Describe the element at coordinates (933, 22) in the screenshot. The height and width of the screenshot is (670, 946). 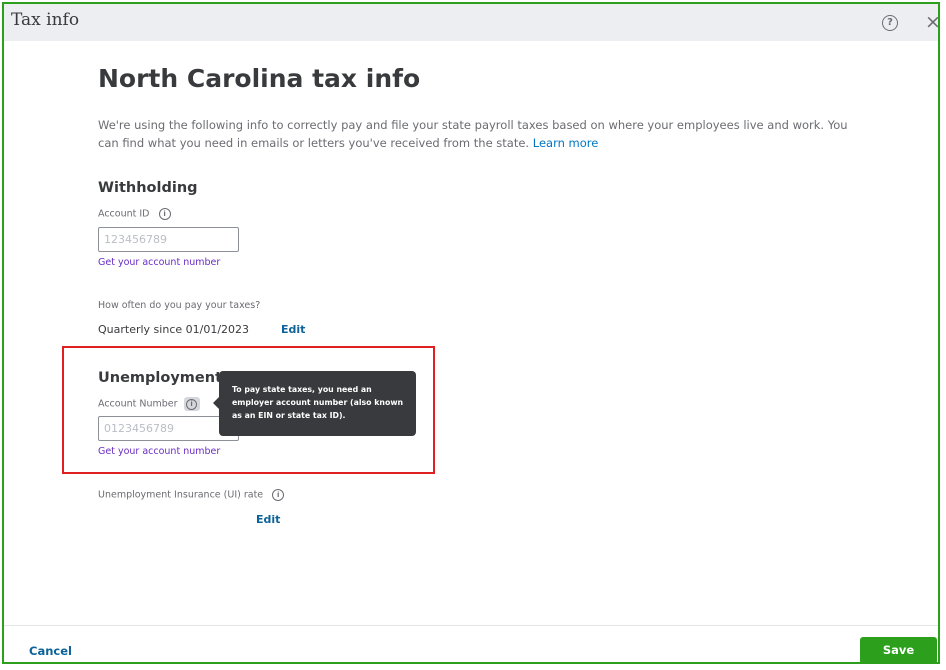
I see `close-icon: ×` at that location.